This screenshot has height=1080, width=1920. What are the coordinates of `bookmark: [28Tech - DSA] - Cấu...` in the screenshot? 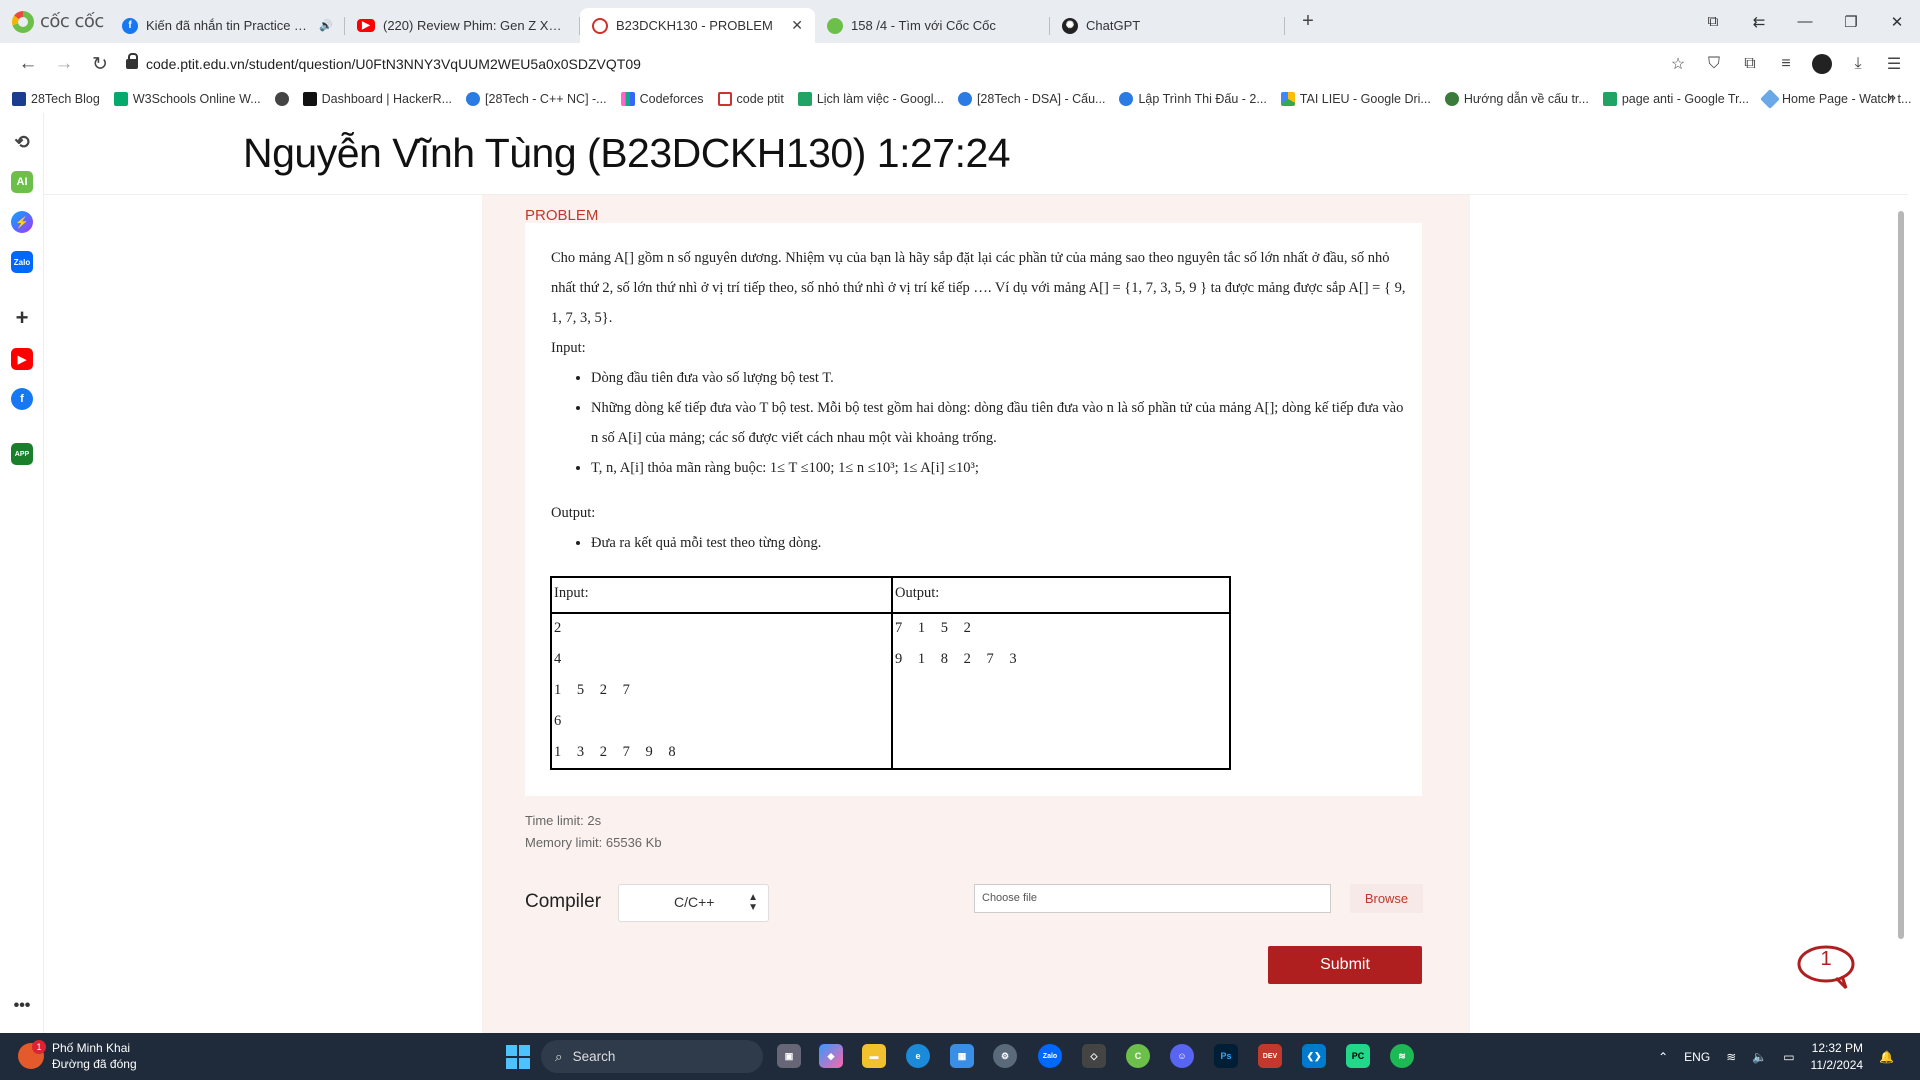 It's located at (1031, 99).